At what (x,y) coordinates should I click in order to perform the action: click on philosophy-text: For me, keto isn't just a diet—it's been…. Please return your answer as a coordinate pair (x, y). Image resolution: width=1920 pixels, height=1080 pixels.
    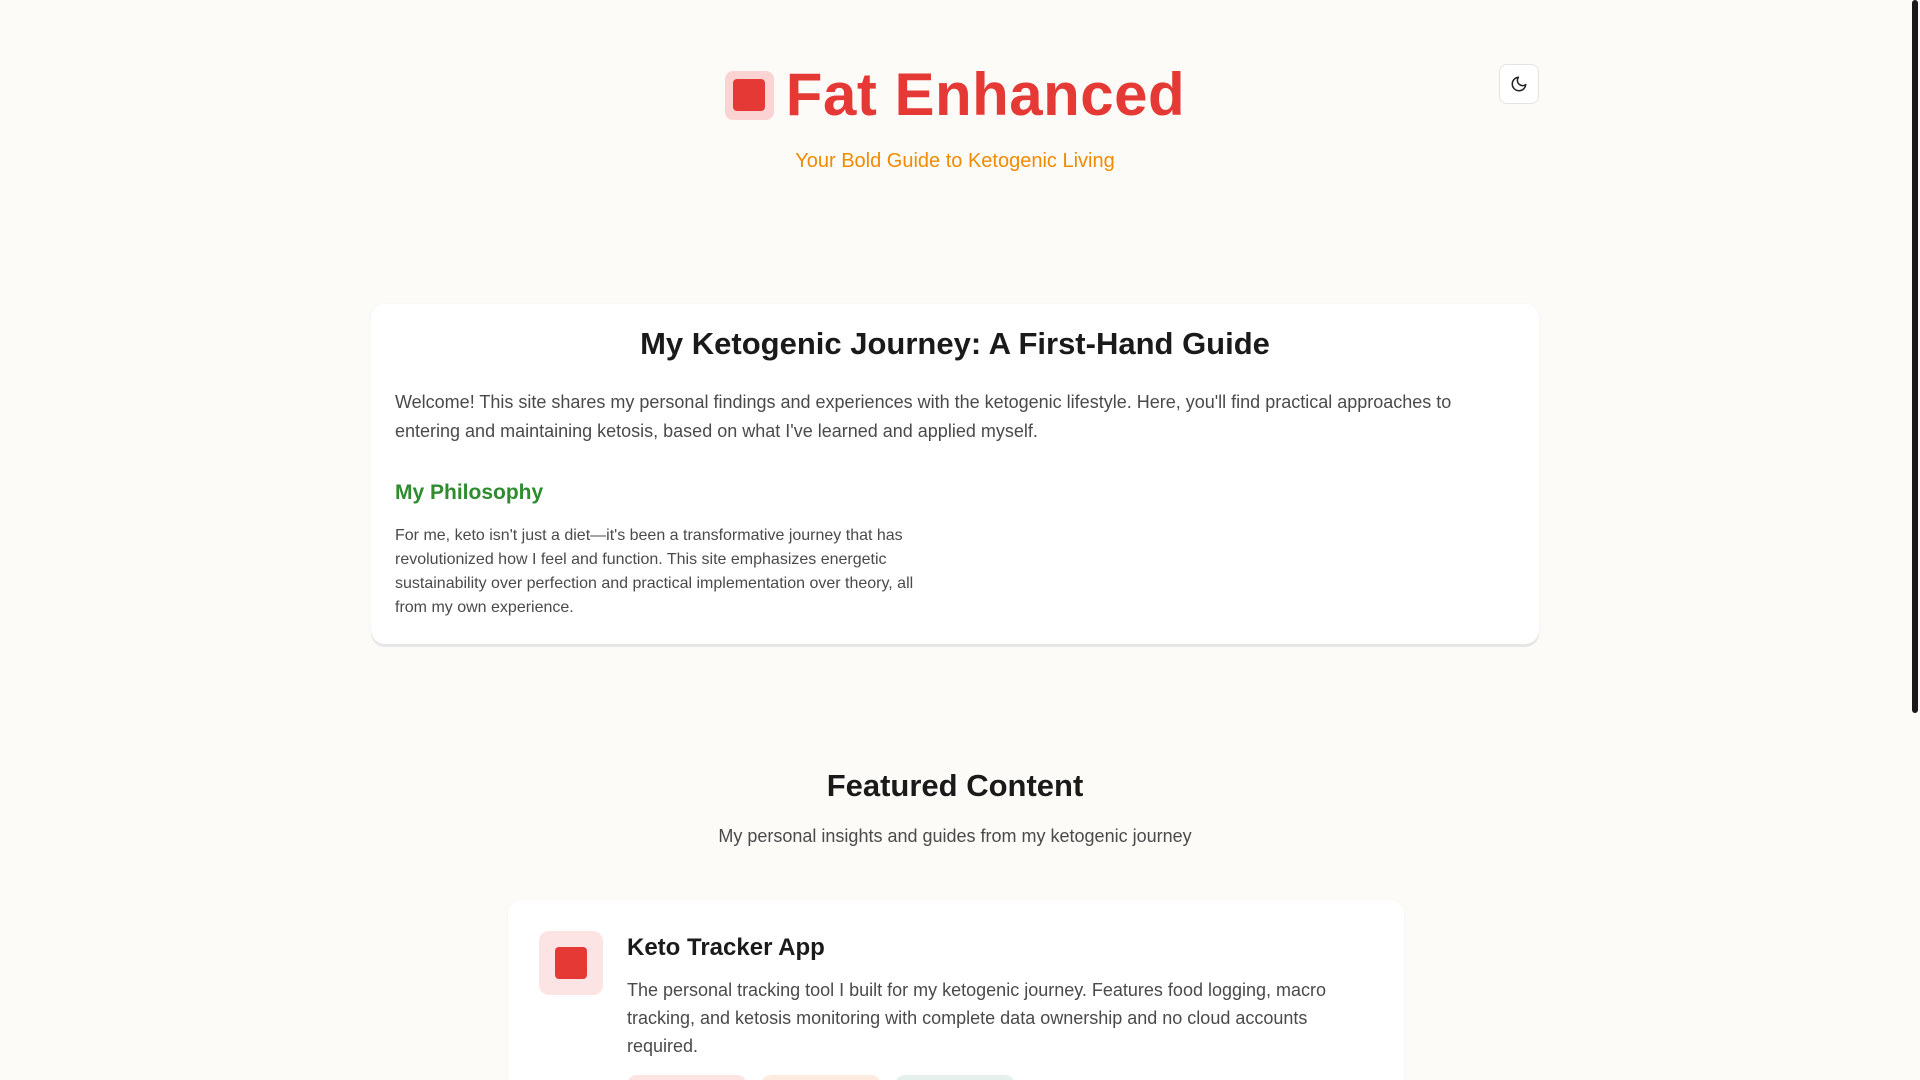
    Looking at the image, I should click on (654, 571).